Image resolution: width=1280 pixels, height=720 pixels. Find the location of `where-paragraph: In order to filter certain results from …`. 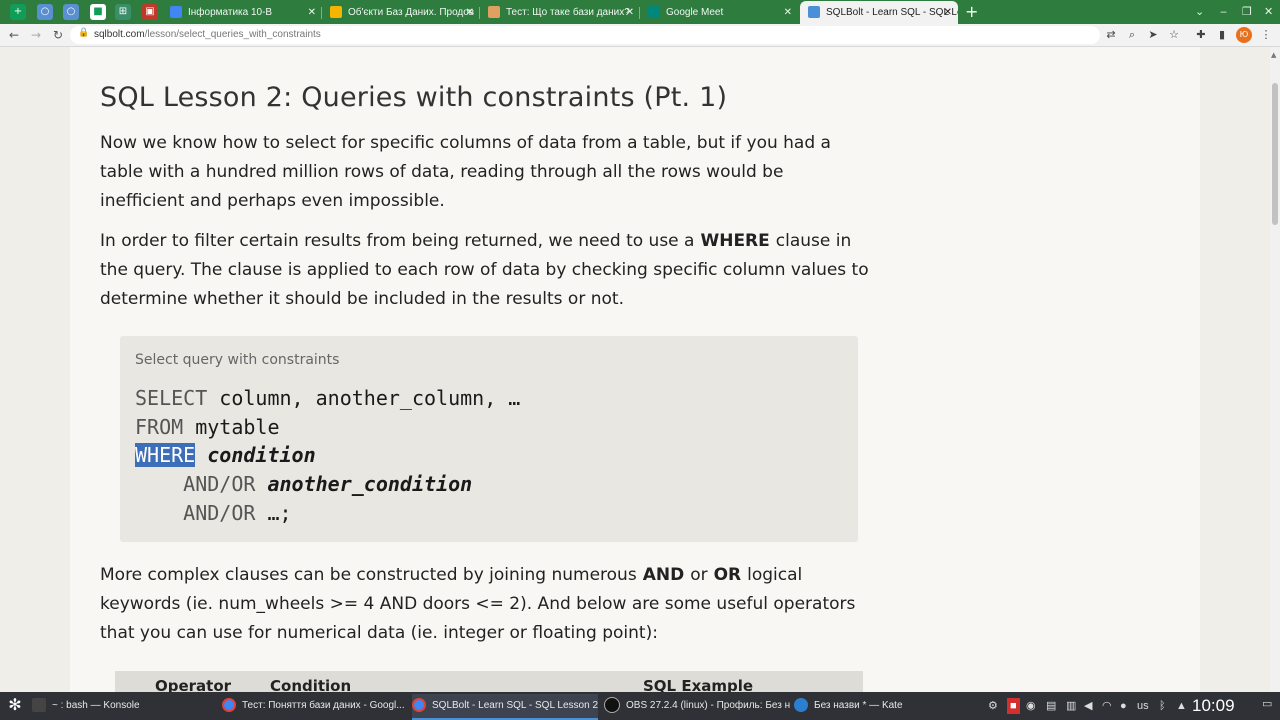

where-paragraph: In order to filter certain results from … is located at coordinates (484, 270).